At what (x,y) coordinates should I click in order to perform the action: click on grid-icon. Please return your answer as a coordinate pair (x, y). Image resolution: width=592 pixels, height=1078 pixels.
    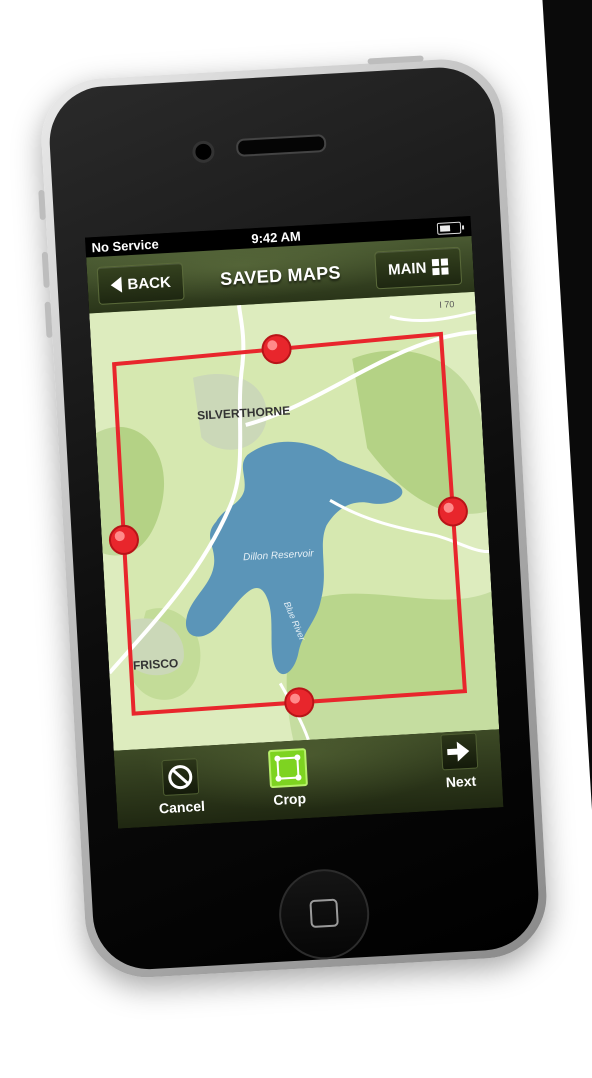
    Looking at the image, I should click on (440, 267).